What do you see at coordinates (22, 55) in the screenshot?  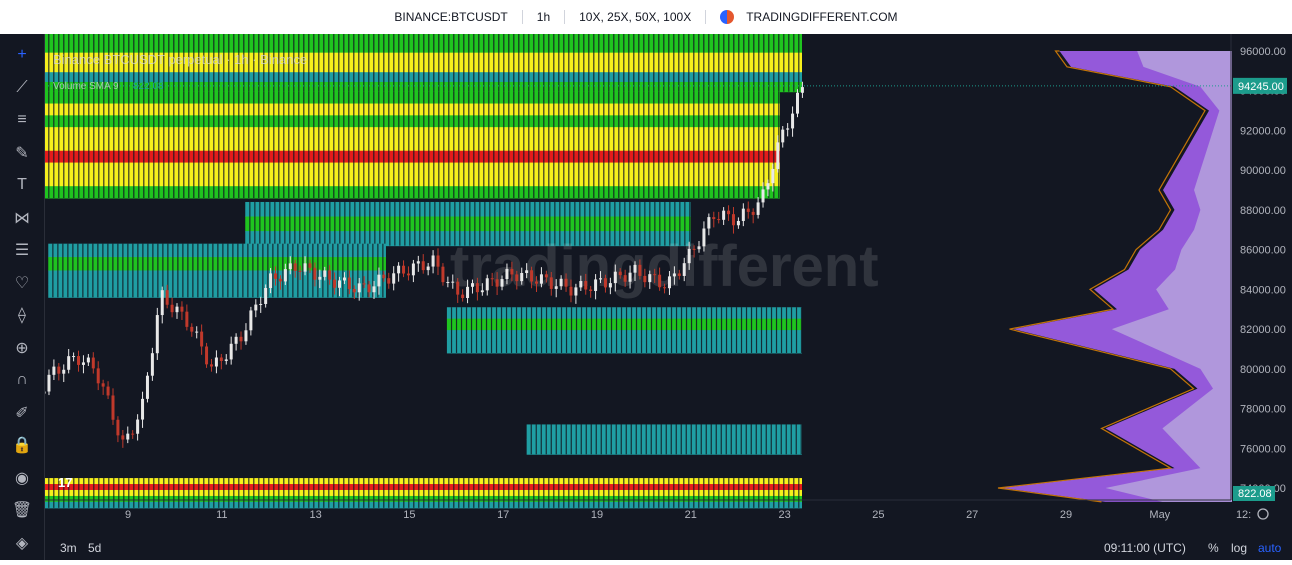 I see `crosshair-icon: +` at bounding box center [22, 55].